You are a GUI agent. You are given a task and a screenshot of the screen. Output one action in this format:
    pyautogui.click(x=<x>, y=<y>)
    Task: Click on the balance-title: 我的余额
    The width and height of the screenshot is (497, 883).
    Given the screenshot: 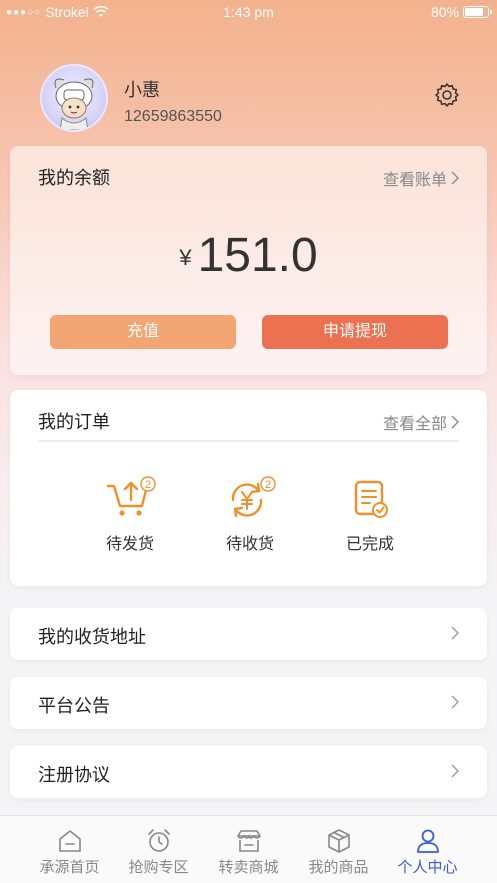 What is the action you would take?
    pyautogui.click(x=74, y=178)
    